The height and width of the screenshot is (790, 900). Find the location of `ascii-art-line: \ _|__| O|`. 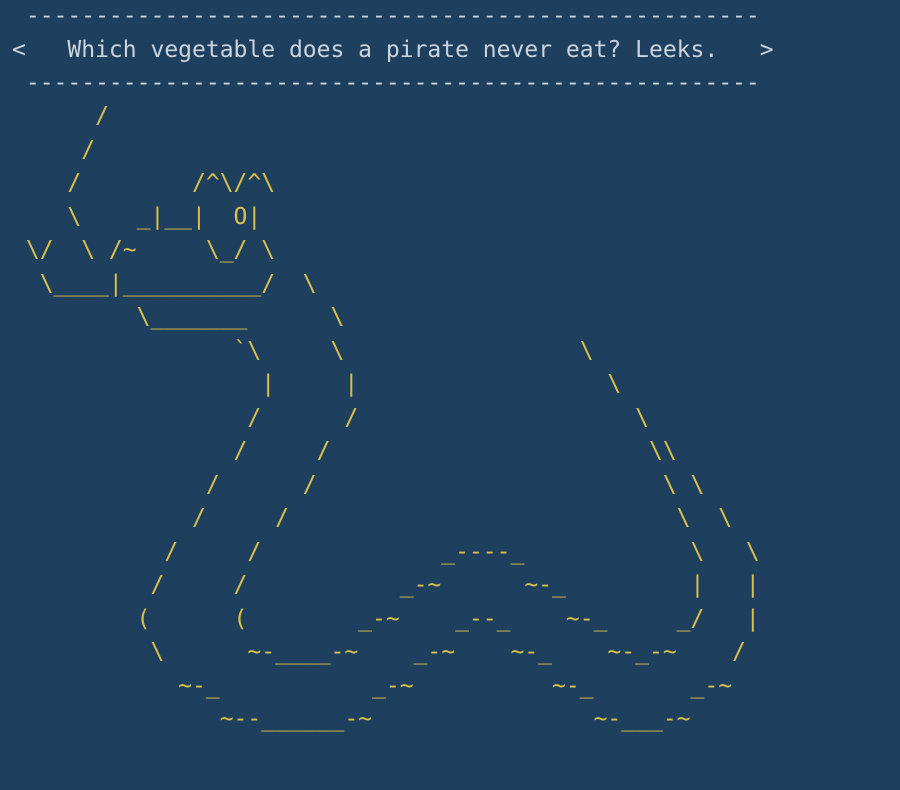

ascii-art-line: \ _|__| O| is located at coordinates (137, 216).